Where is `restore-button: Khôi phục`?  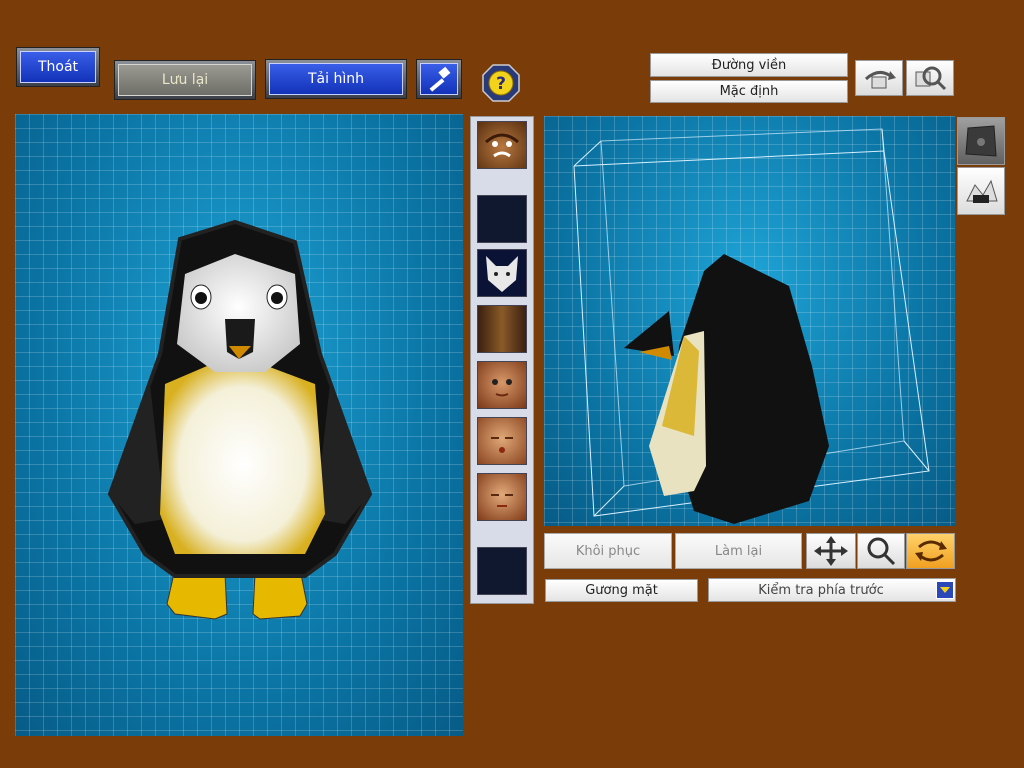
restore-button: Khôi phục is located at coordinates (608, 551).